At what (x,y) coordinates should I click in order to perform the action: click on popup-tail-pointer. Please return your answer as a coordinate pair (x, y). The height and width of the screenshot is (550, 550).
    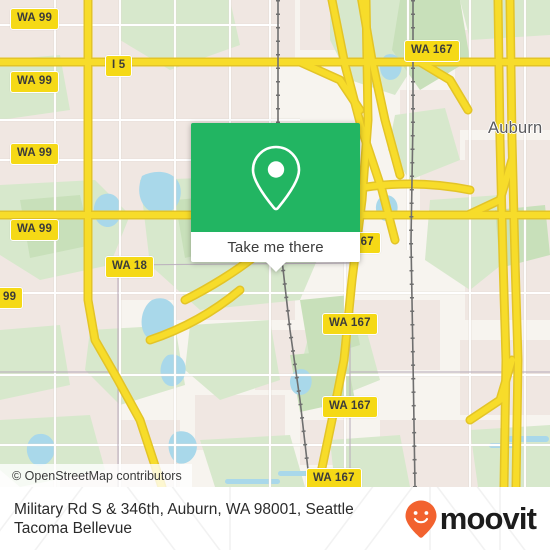
    Looking at the image, I should click on (275, 266).